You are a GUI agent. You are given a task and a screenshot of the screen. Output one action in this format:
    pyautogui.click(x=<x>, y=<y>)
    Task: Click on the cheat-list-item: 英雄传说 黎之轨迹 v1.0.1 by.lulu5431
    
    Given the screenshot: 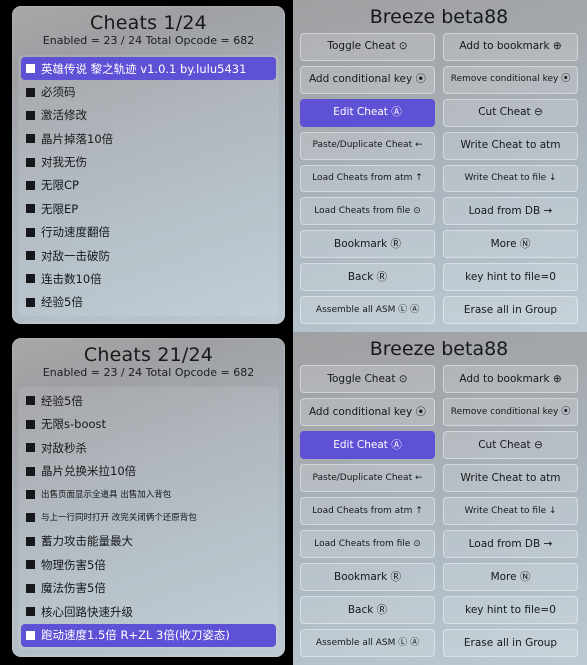 What is the action you would take?
    pyautogui.click(x=148, y=69)
    